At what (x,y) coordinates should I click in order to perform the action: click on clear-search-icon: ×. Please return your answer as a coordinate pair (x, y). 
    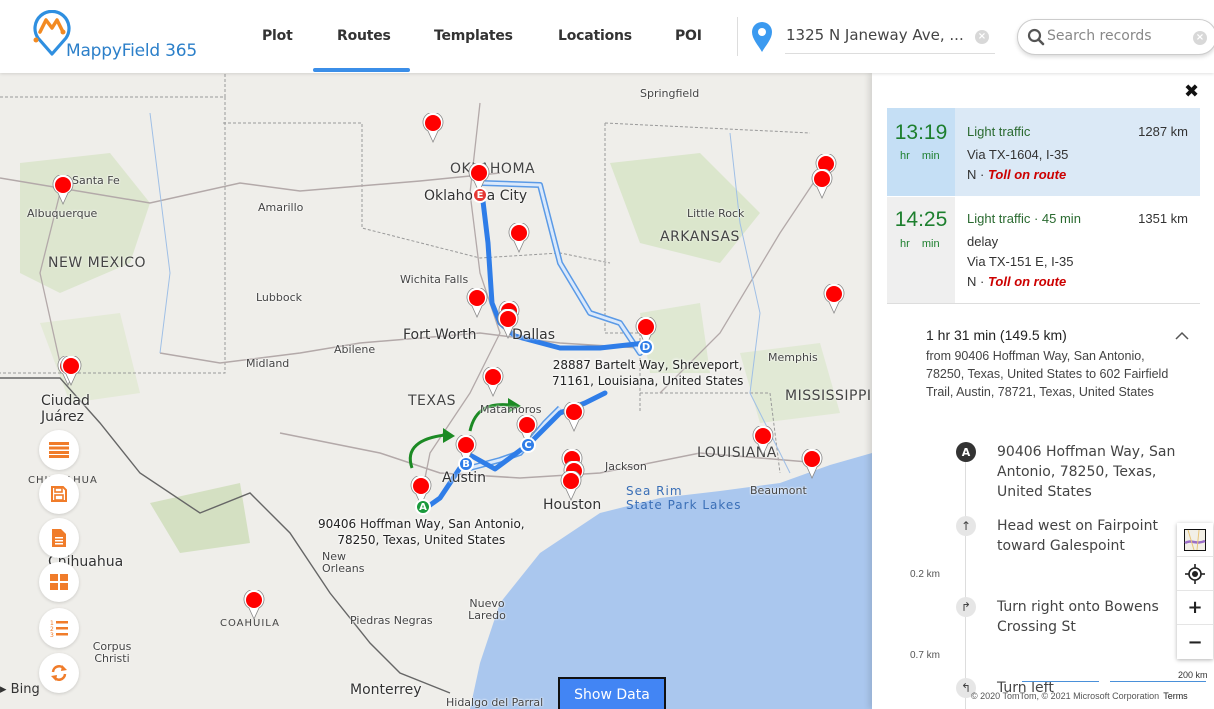
    Looking at the image, I should click on (1200, 38).